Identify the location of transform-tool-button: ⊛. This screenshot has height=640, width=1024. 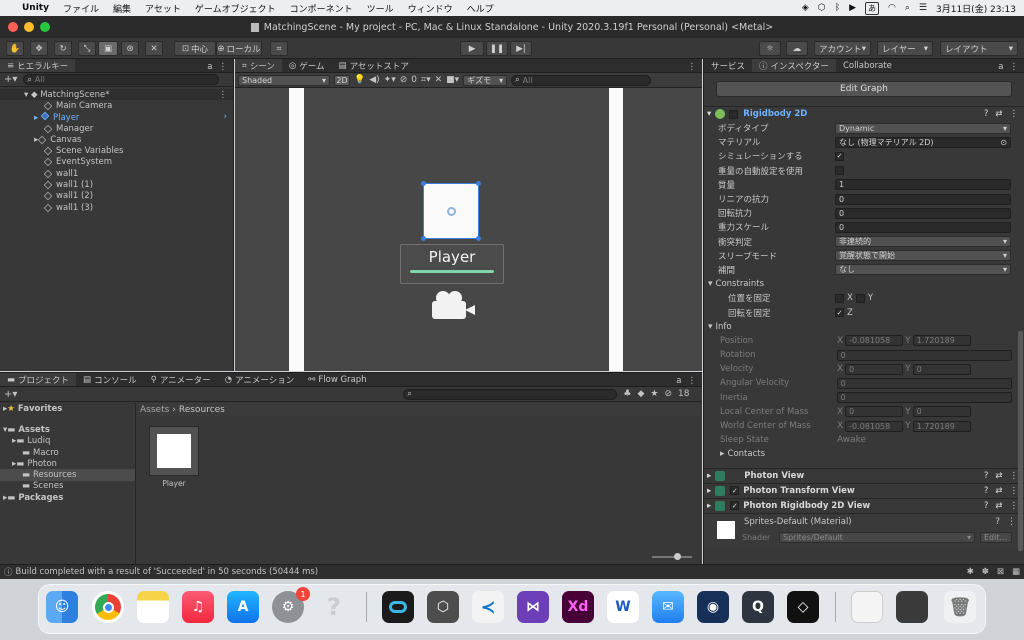
(130, 48).